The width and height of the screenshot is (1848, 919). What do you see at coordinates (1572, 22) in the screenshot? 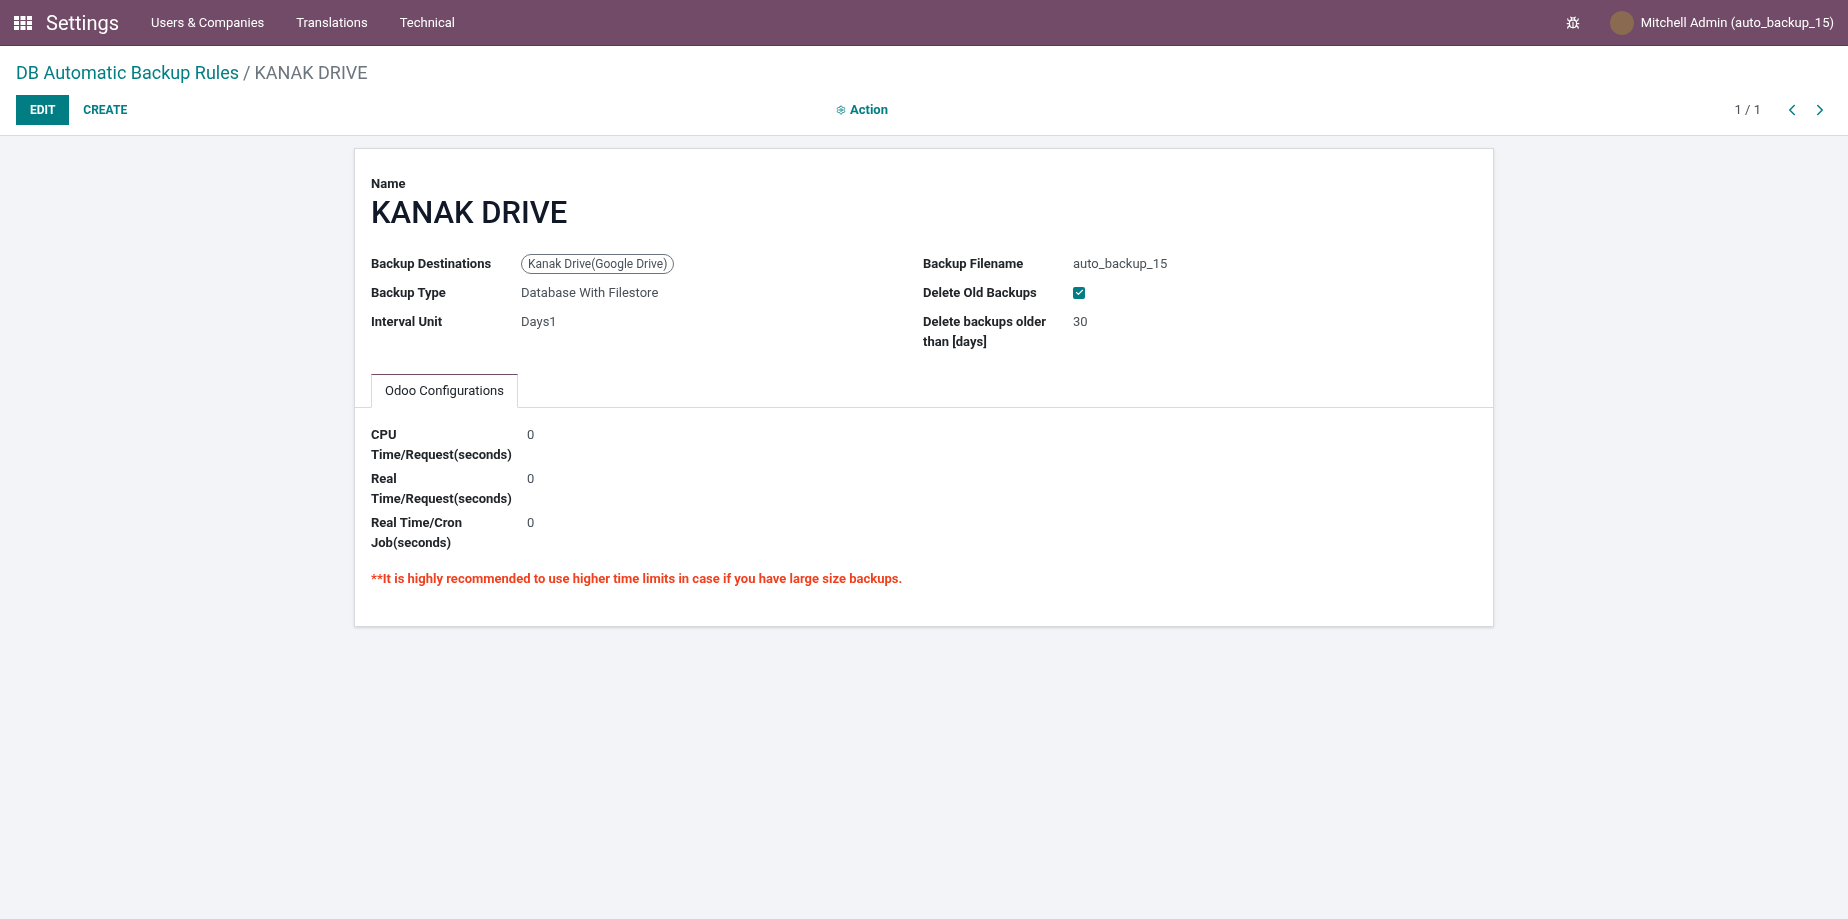
I see `bug-icon` at bounding box center [1572, 22].